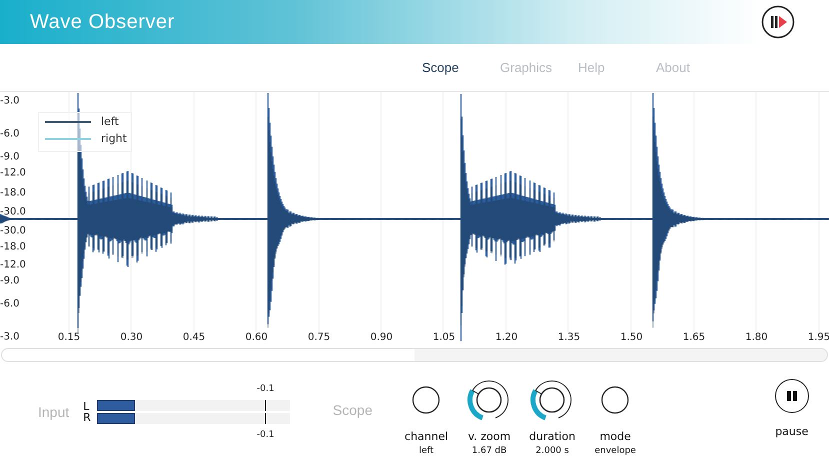  Describe the element at coordinates (194, 337) in the screenshot. I see `x-axis-label: 0.45` at that location.